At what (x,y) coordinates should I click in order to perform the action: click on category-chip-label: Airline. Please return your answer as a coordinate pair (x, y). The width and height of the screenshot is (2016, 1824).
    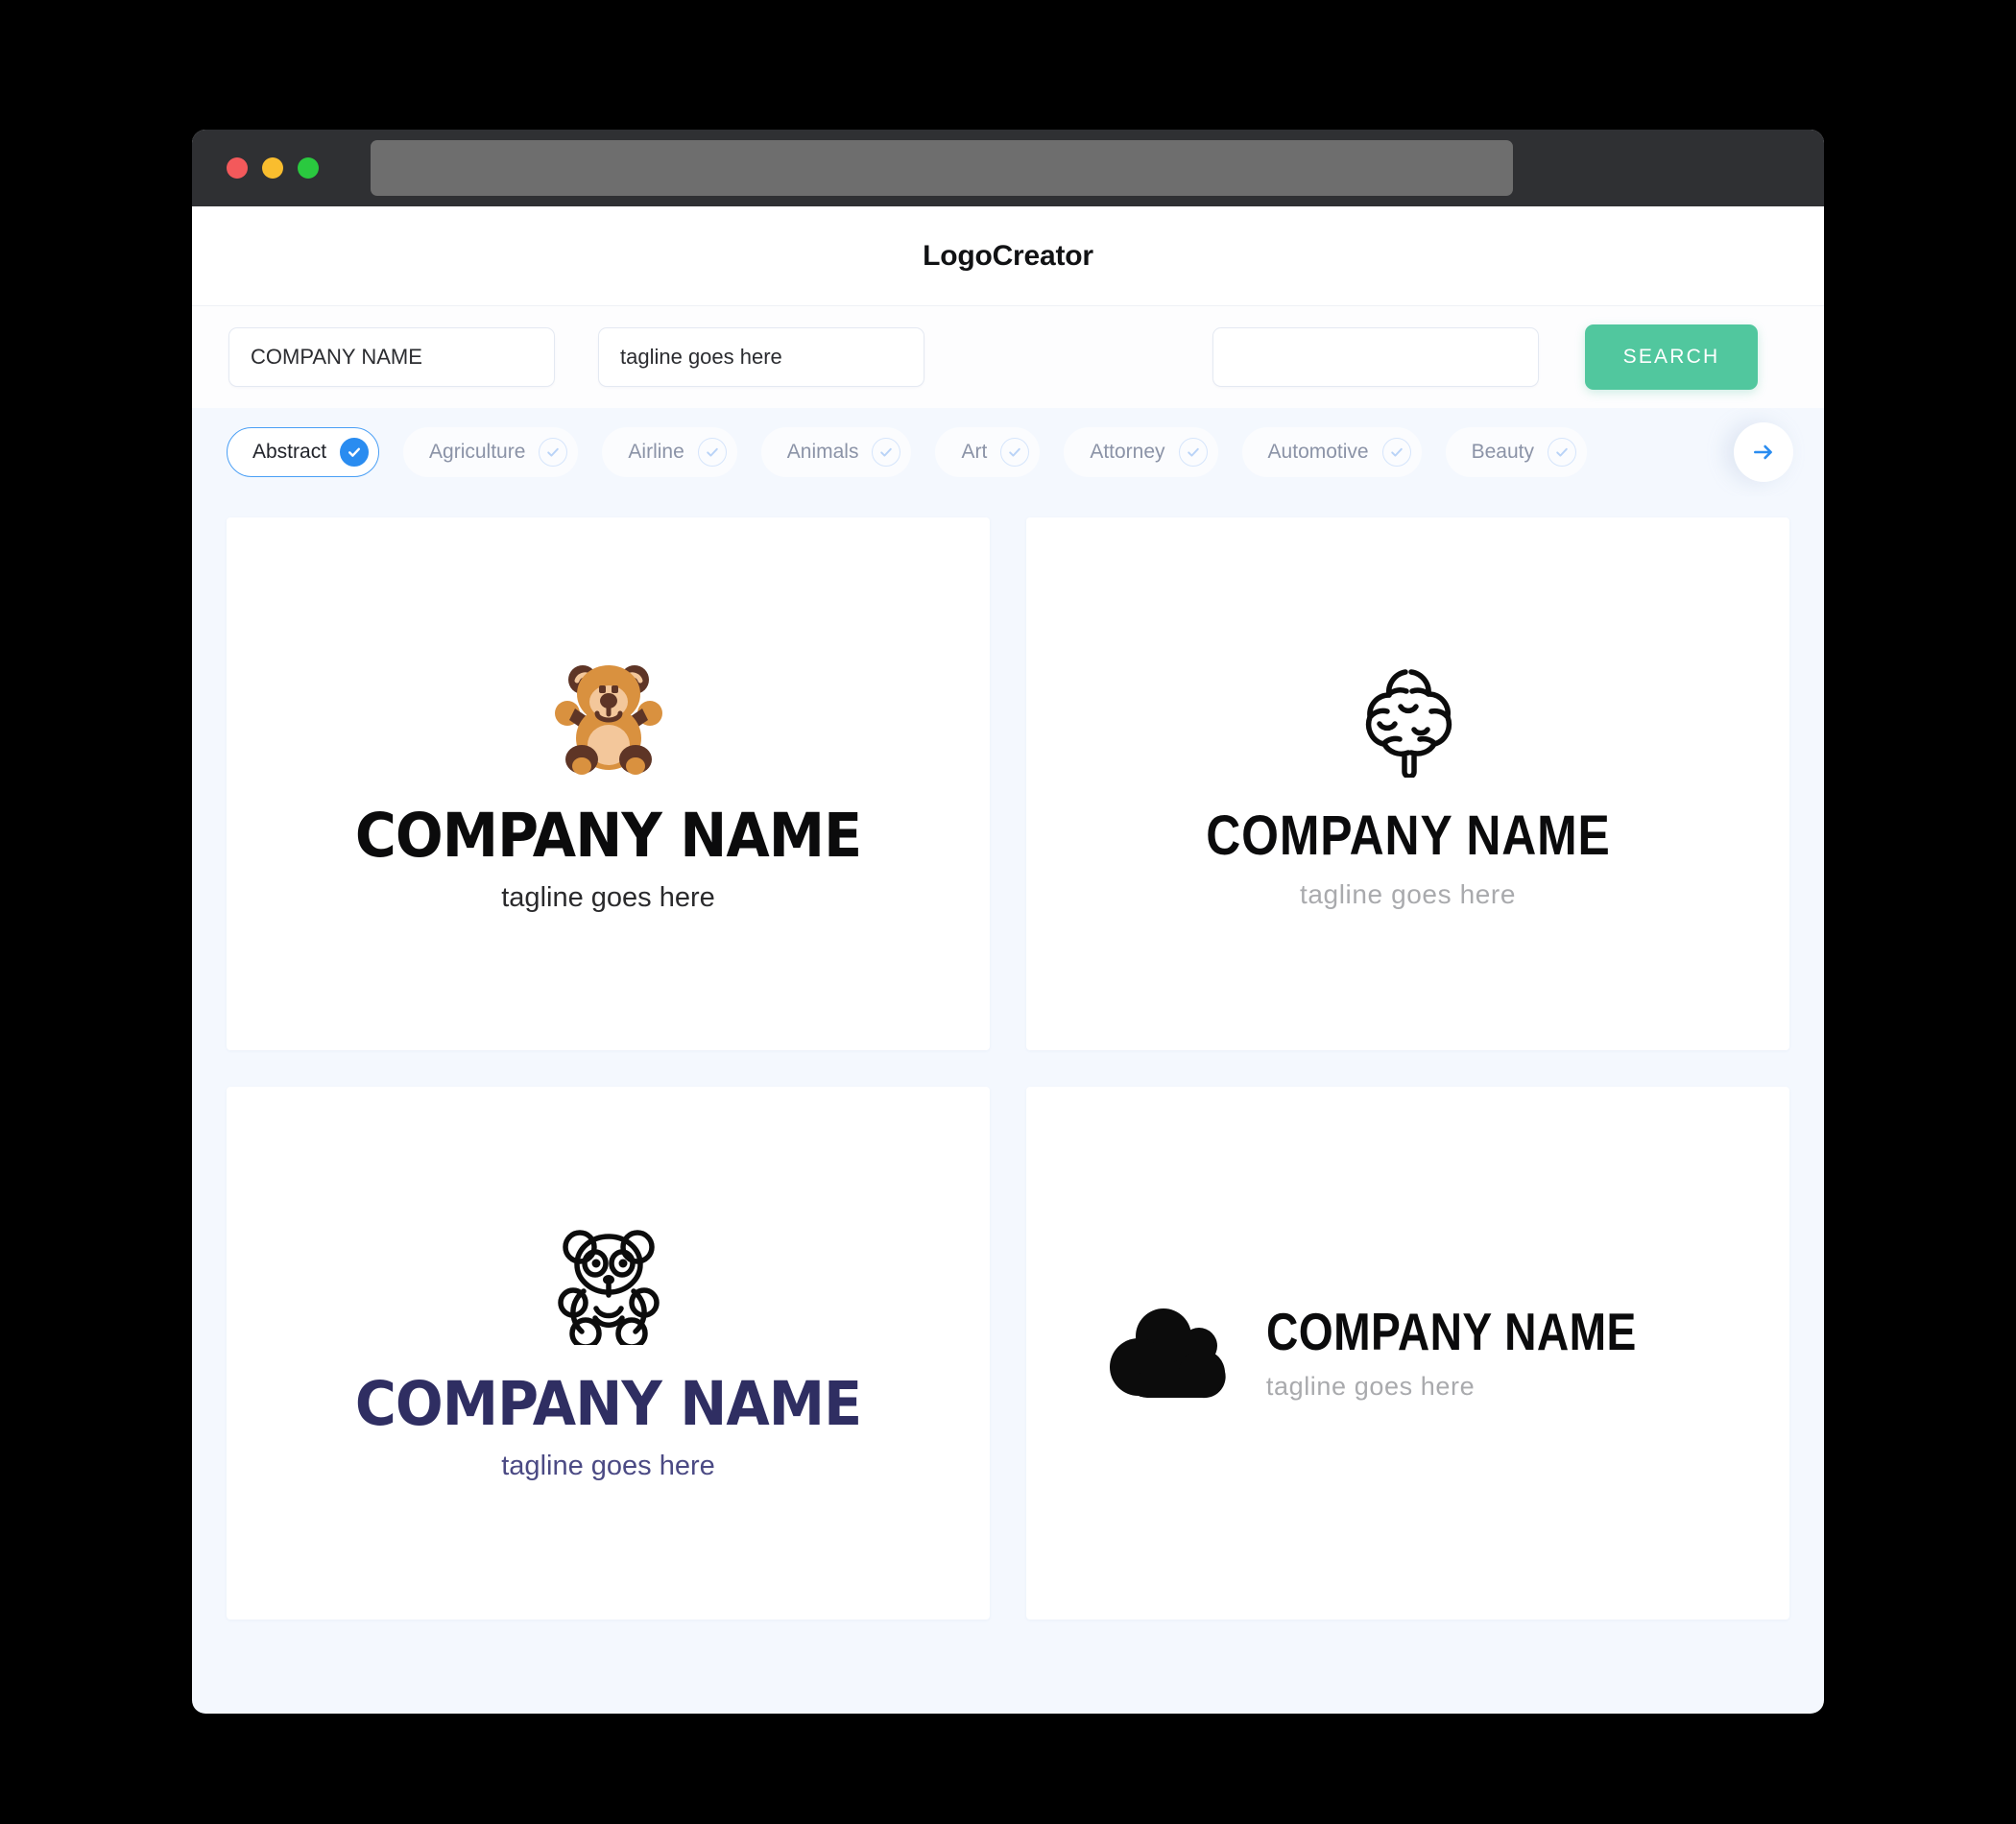
    Looking at the image, I should click on (656, 452).